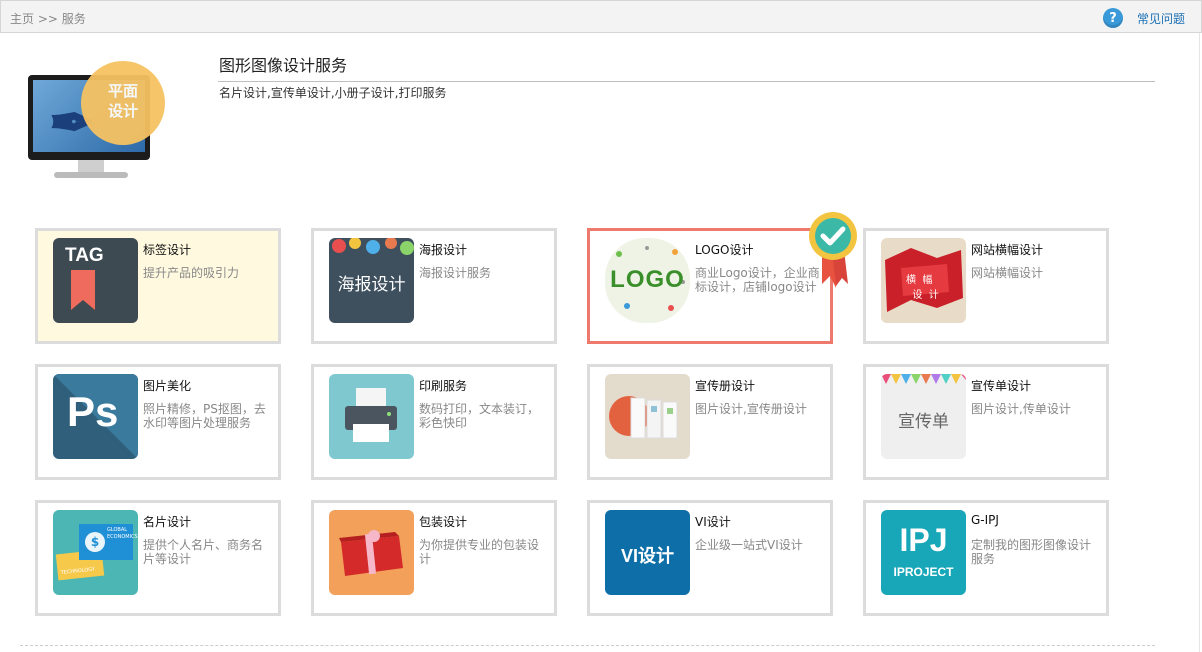 This screenshot has height=652, width=1202. I want to click on card-title: 包装设计, so click(443, 521).